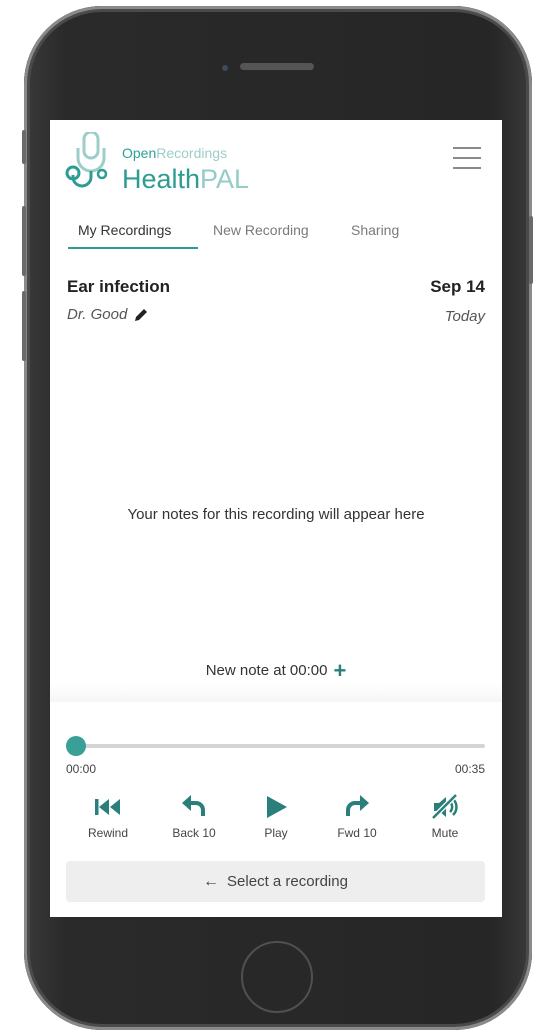 The image size is (538, 1035). I want to click on select-recording-button: ← Select a recording, so click(275, 881).